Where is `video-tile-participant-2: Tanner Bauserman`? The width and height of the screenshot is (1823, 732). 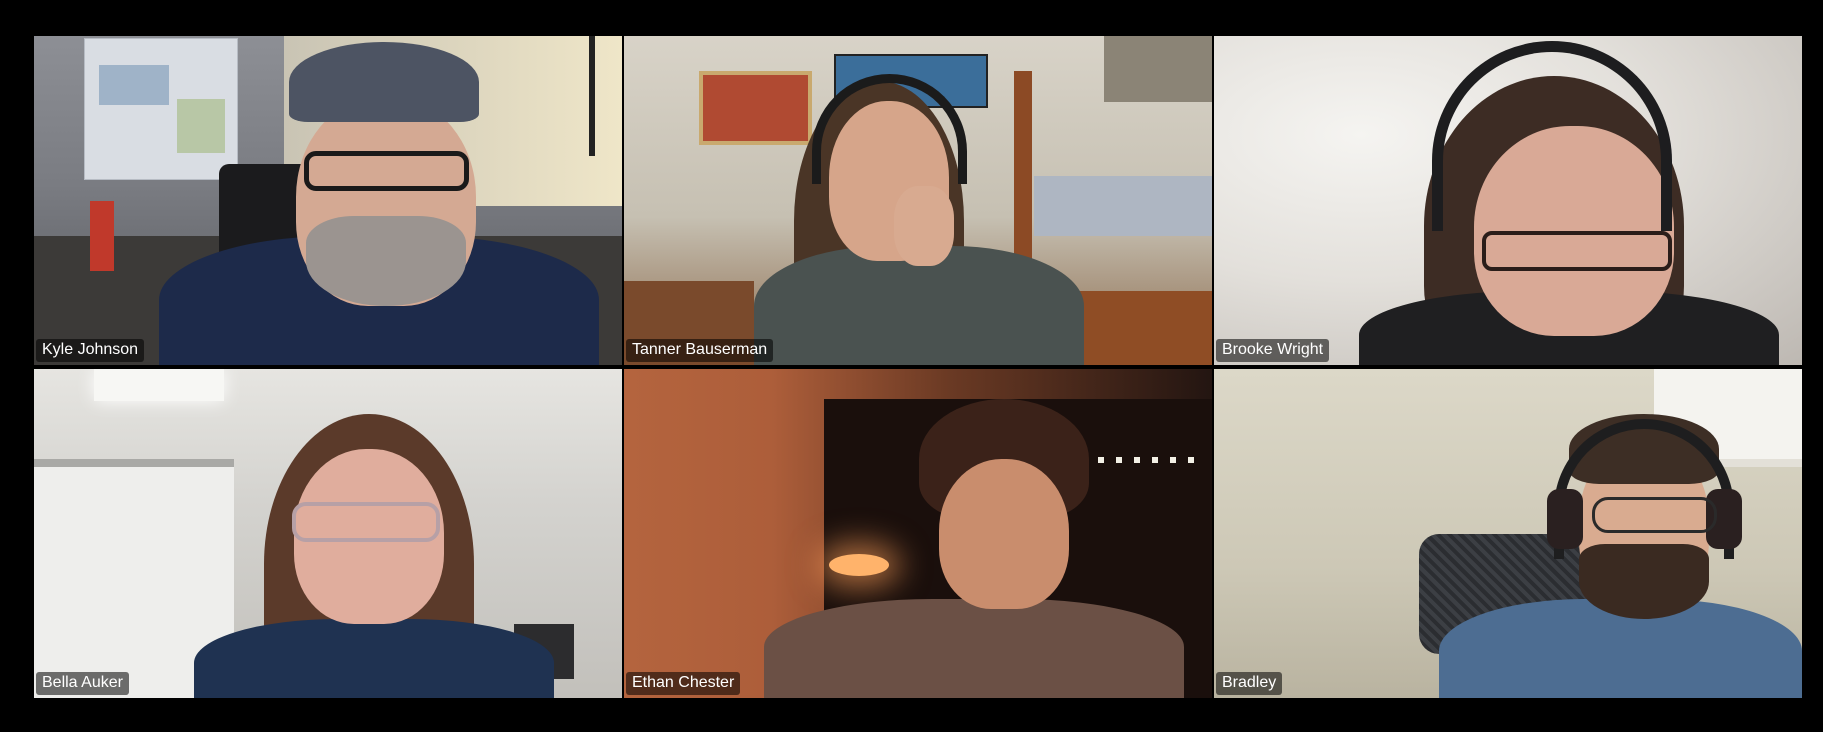 video-tile-participant-2: Tanner Bauserman is located at coordinates (918, 200).